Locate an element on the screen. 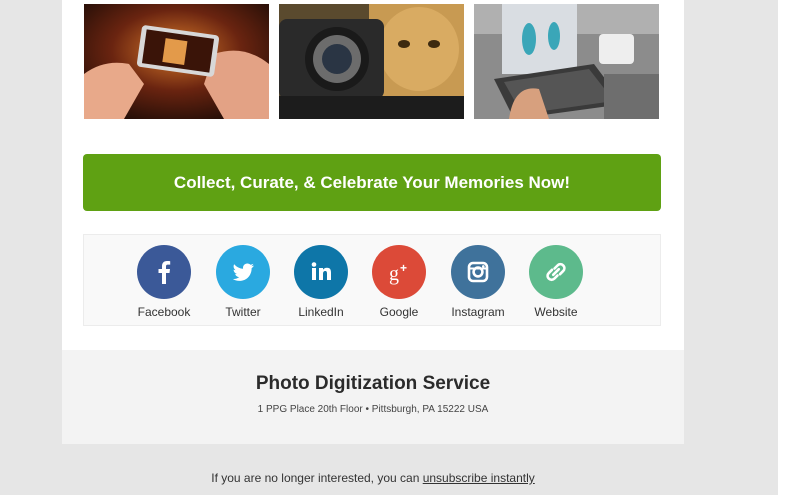 This screenshot has height=495, width=799. twitter-icon is located at coordinates (243, 272).